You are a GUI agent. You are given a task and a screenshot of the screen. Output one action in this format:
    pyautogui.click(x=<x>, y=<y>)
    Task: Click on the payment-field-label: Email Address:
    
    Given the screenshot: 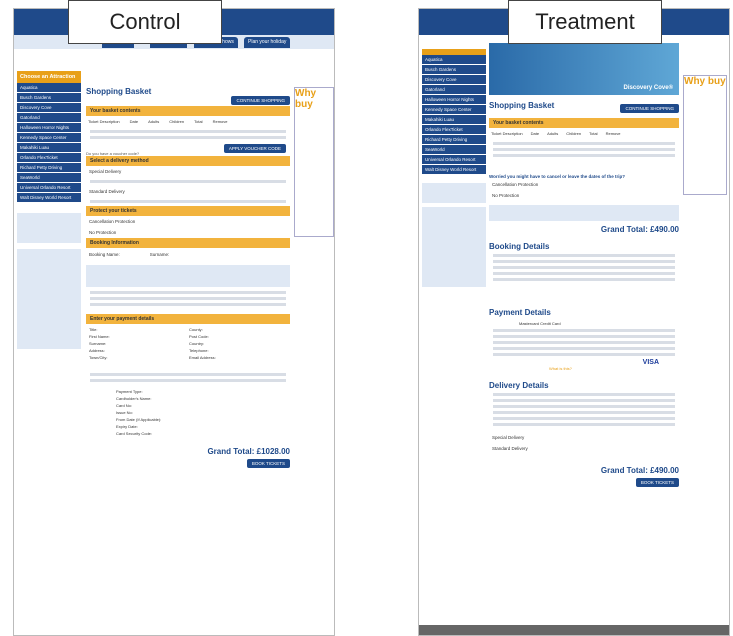 What is the action you would take?
    pyautogui.click(x=202, y=357)
    